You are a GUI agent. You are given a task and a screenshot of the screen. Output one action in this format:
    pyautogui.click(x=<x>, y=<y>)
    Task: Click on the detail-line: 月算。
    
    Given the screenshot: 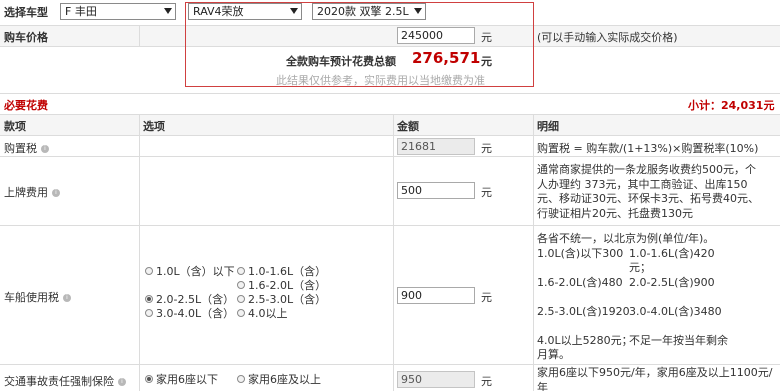 What is the action you would take?
    pyautogui.click(x=553, y=354)
    